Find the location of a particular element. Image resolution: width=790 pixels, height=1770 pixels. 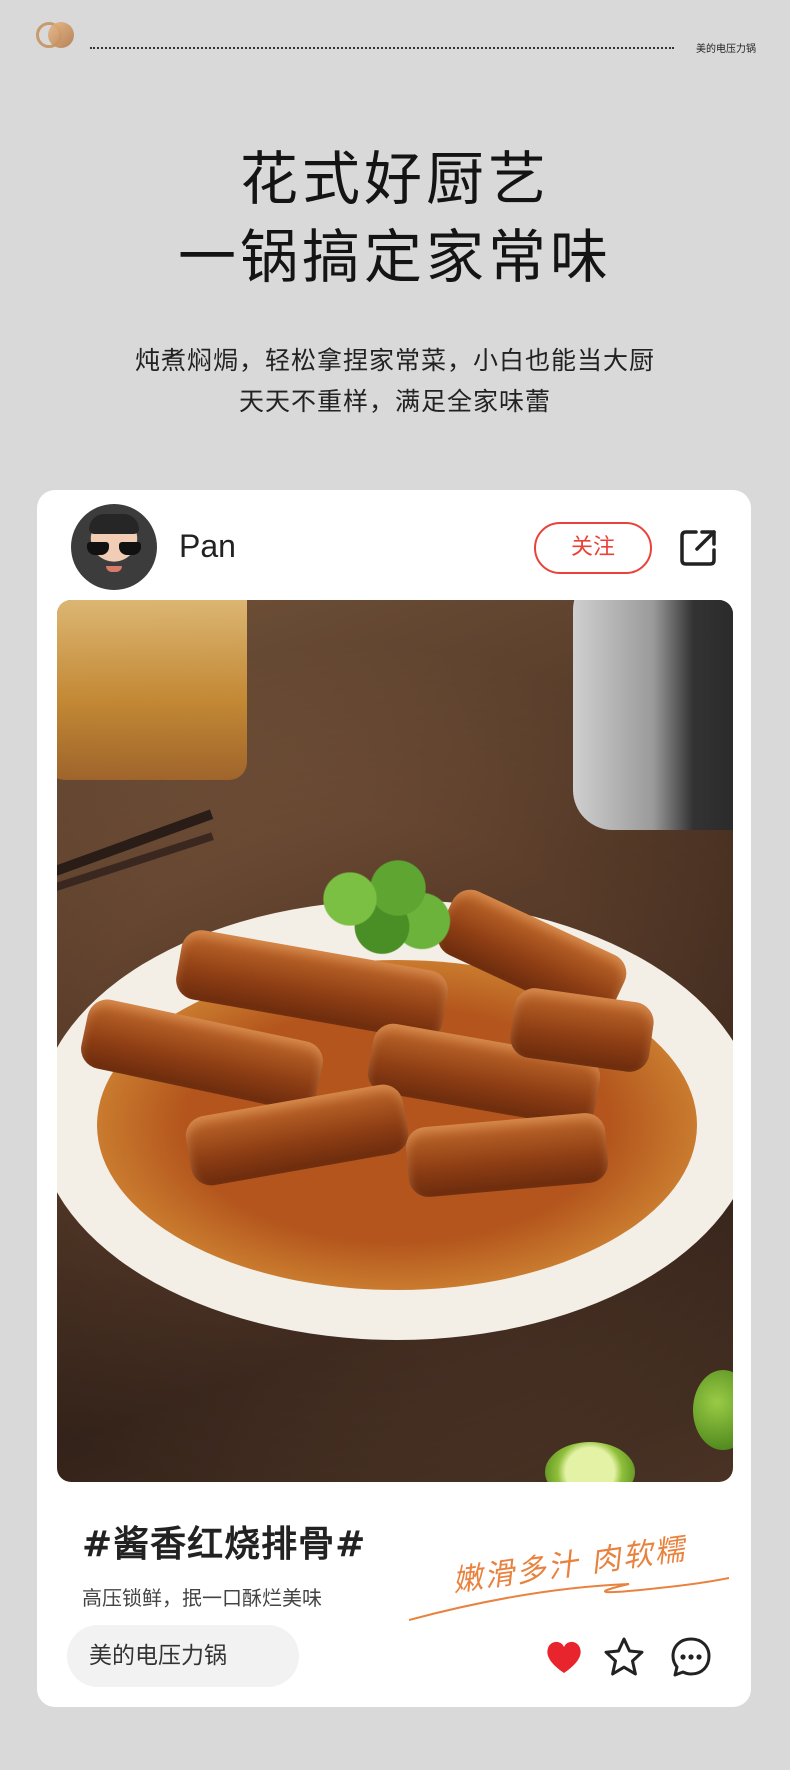

parsley-garnish is located at coordinates (382, 910).